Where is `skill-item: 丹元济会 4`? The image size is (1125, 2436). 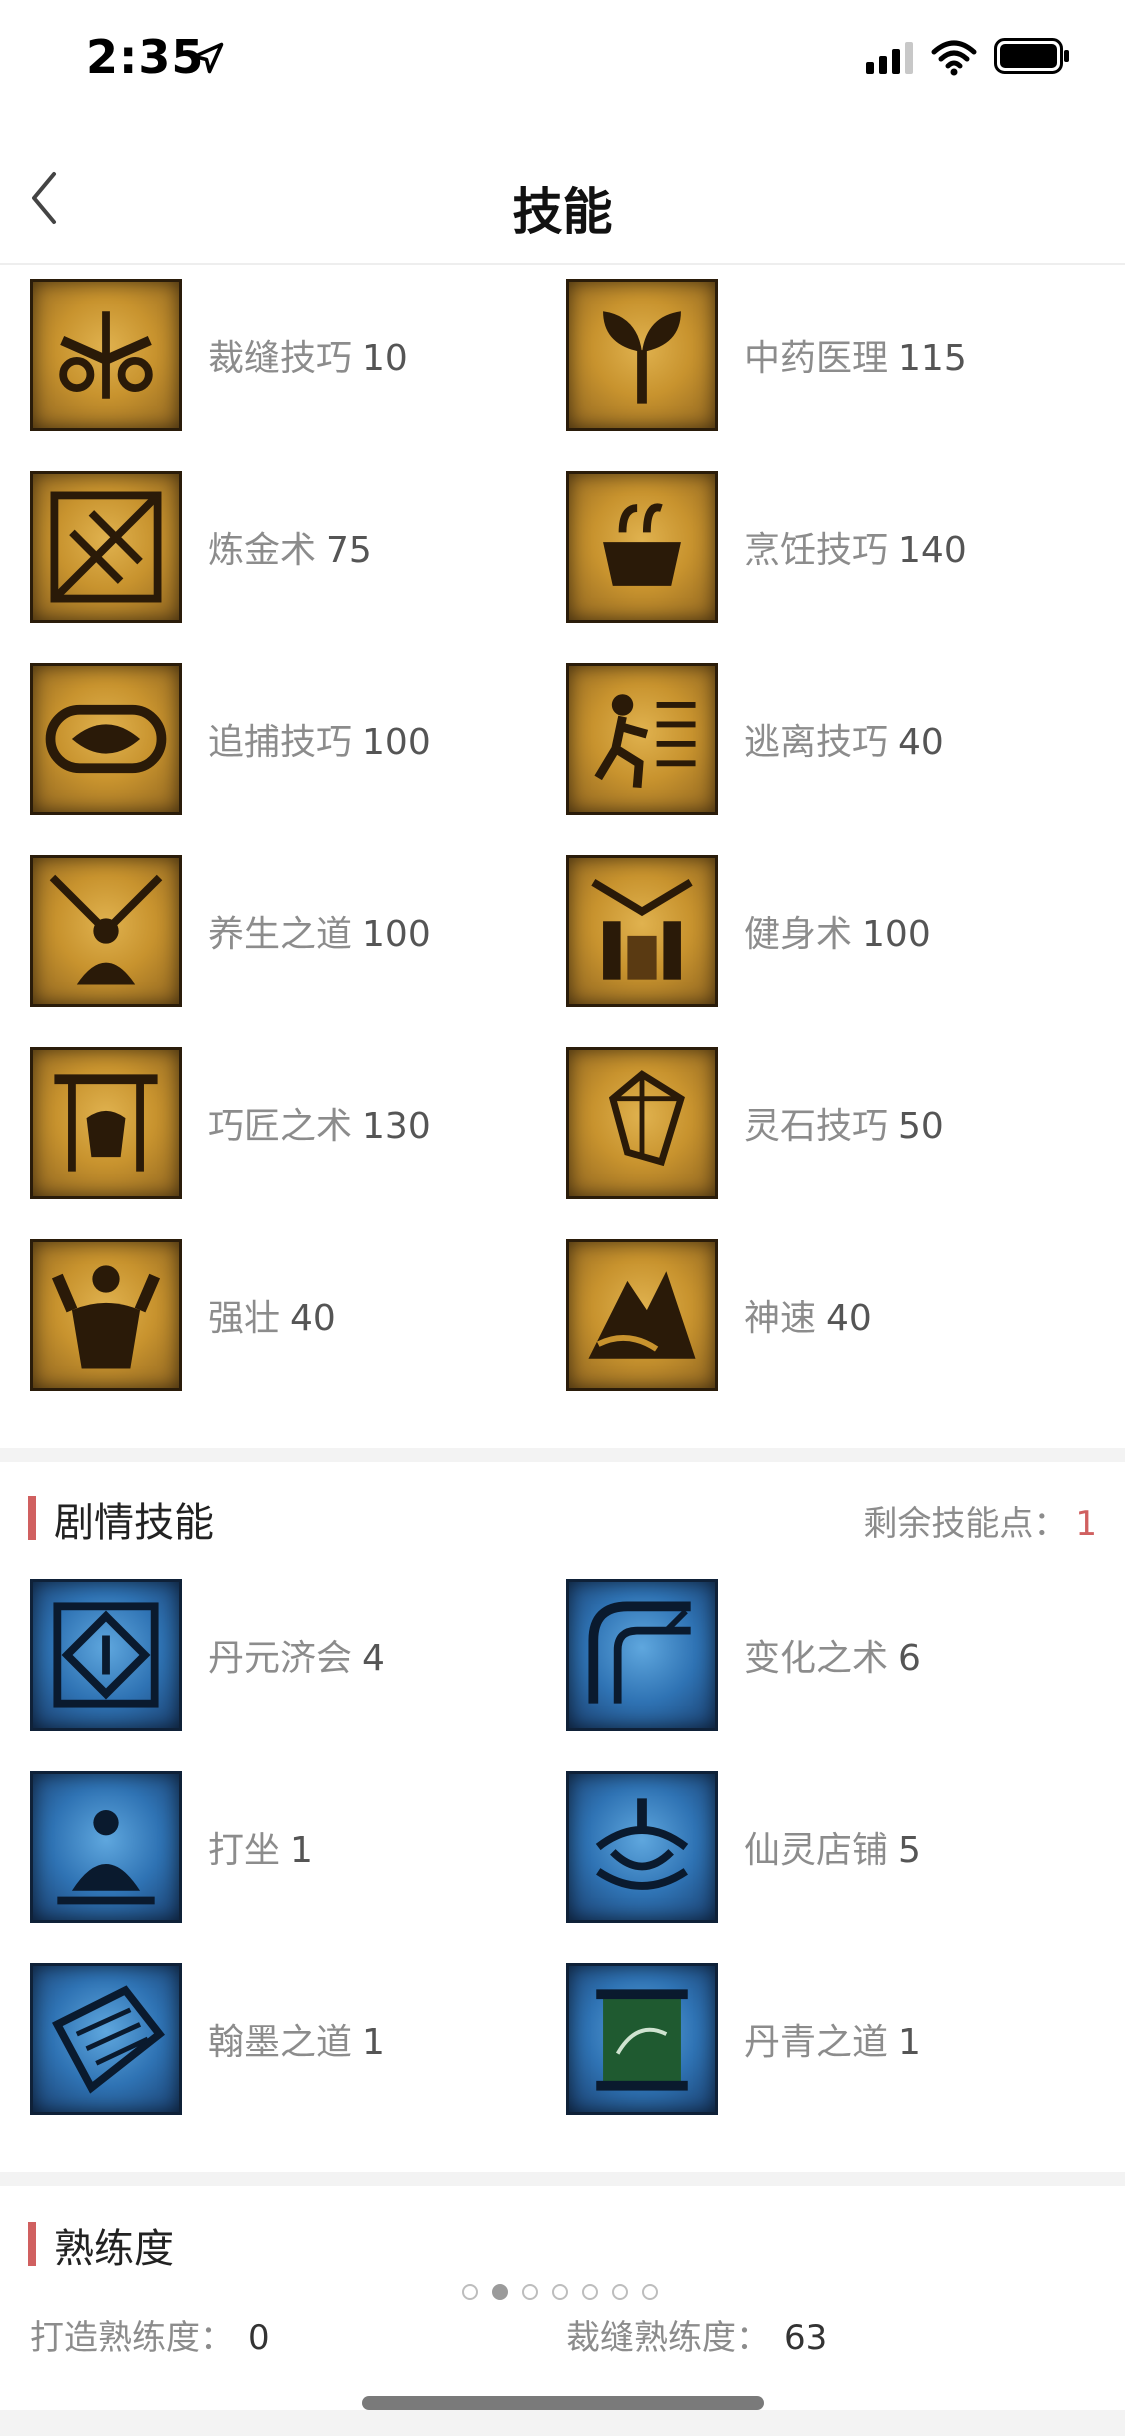 skill-item: 丹元济会 4 is located at coordinates (300, 1655).